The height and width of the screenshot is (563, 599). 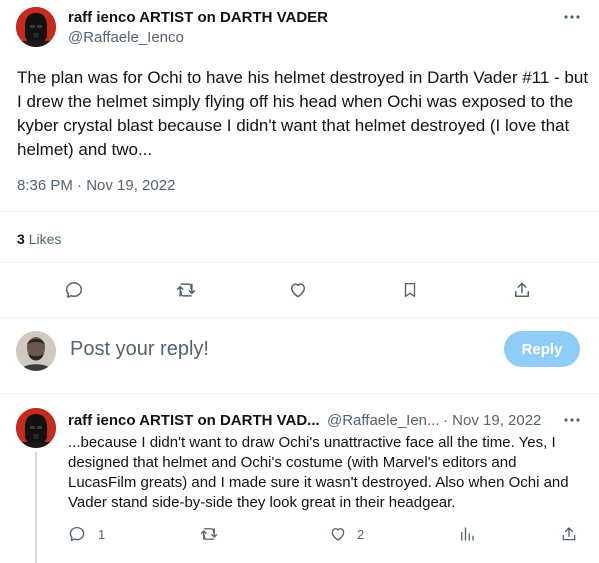 I want to click on tweet-timestamp: 8:36 PM · Nov 19, 2022, so click(x=96, y=185).